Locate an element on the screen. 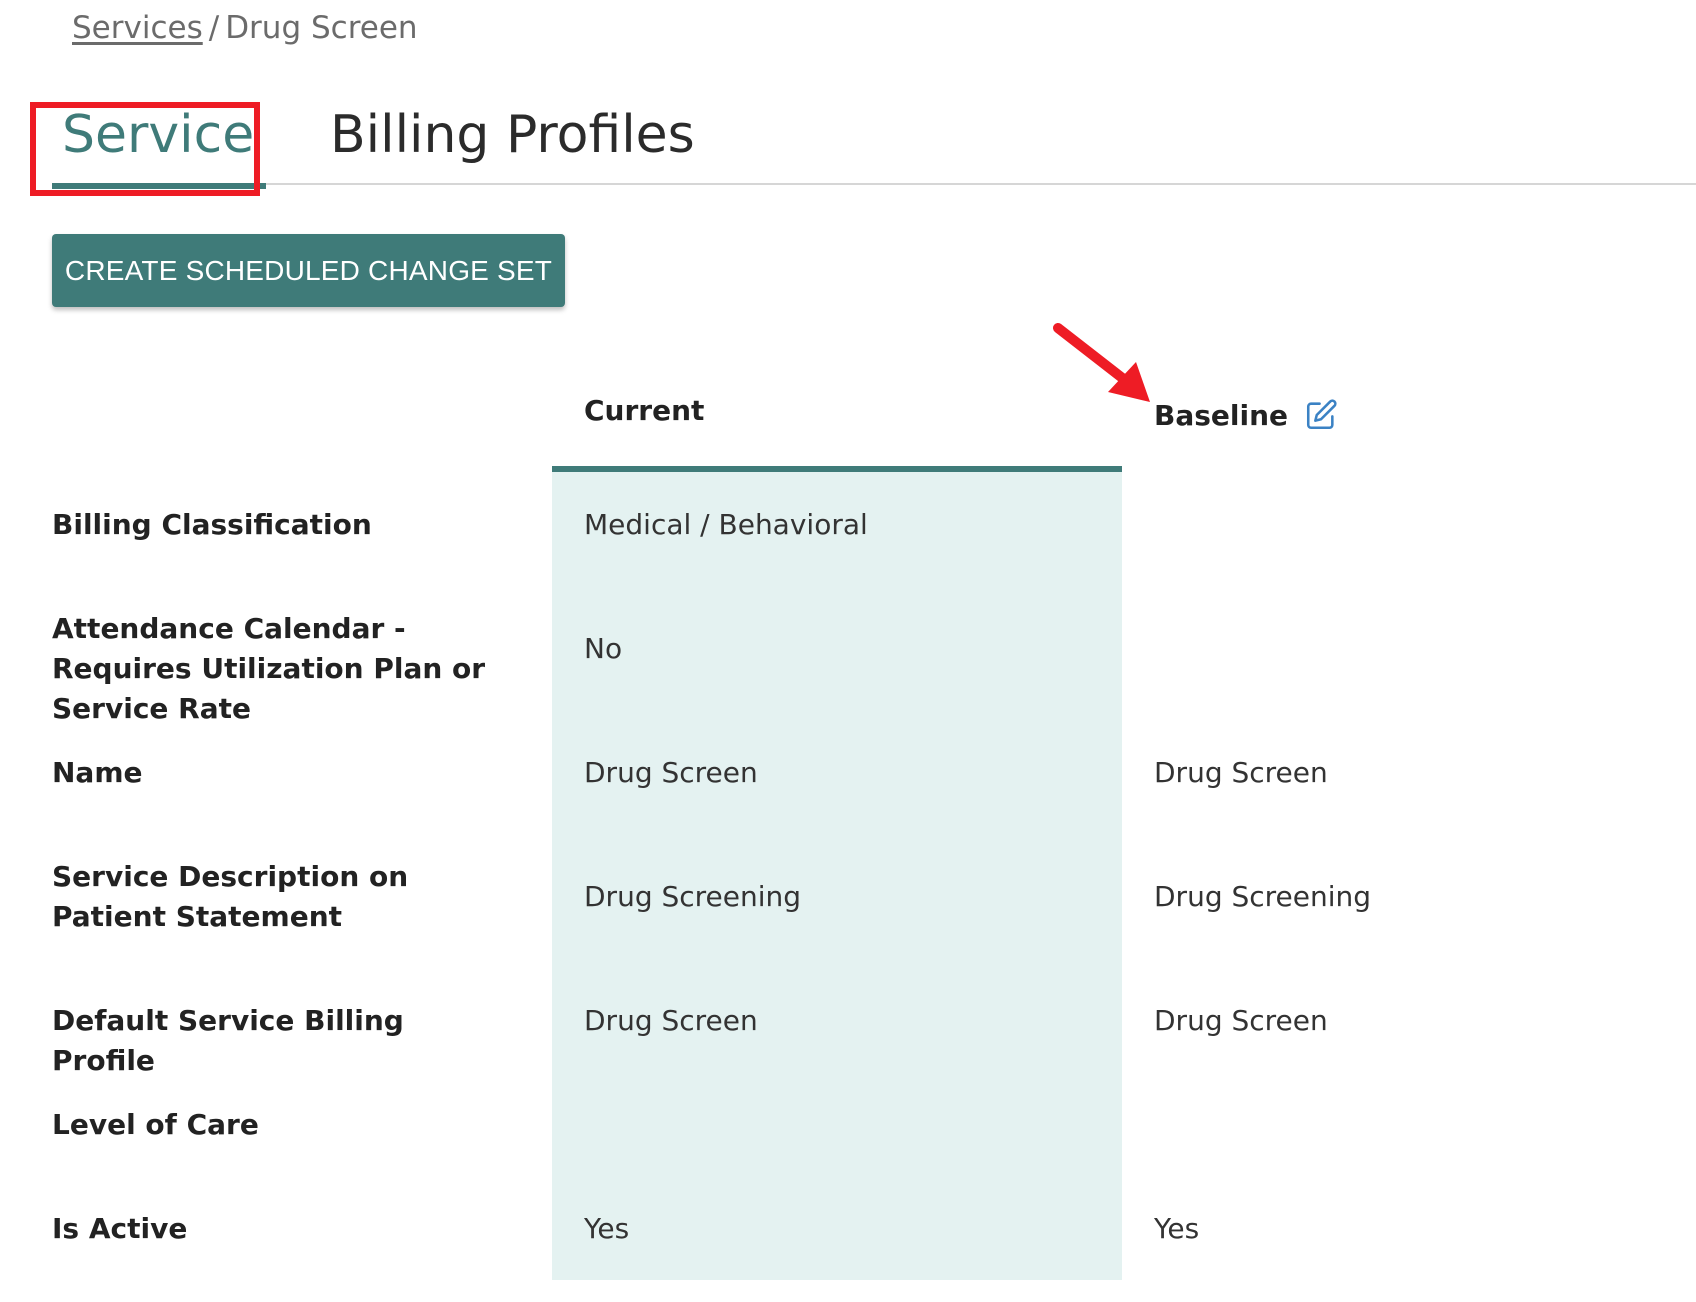 The height and width of the screenshot is (1302, 1696). row-label-default-billing-profile: Default Service Billing Profile is located at coordinates (228, 1040).